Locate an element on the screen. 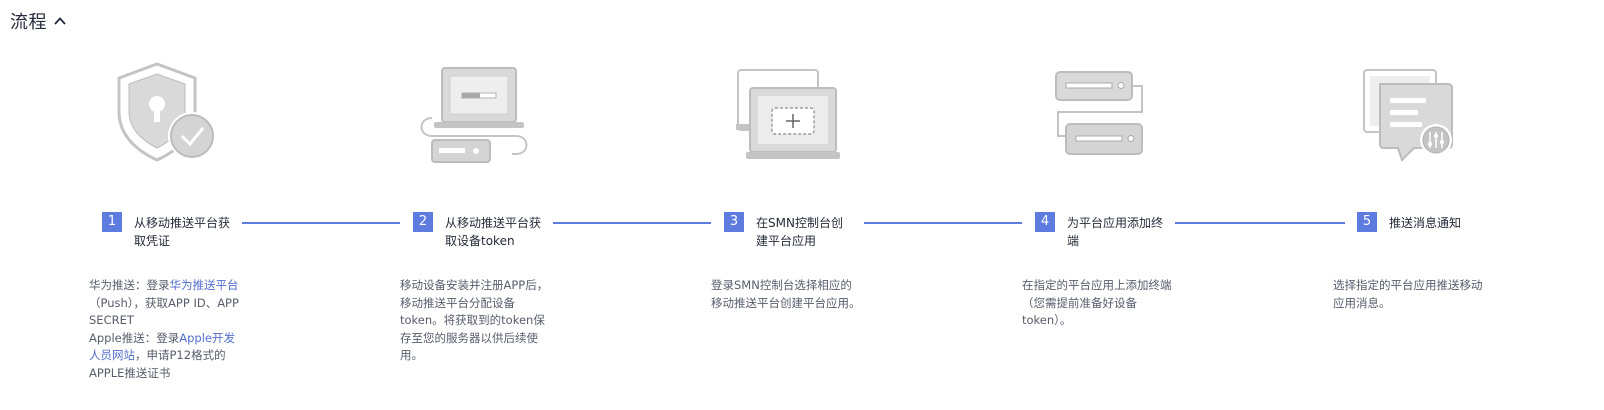  step-title: 在SMN控制台创 建平台应用 is located at coordinates (799, 232).